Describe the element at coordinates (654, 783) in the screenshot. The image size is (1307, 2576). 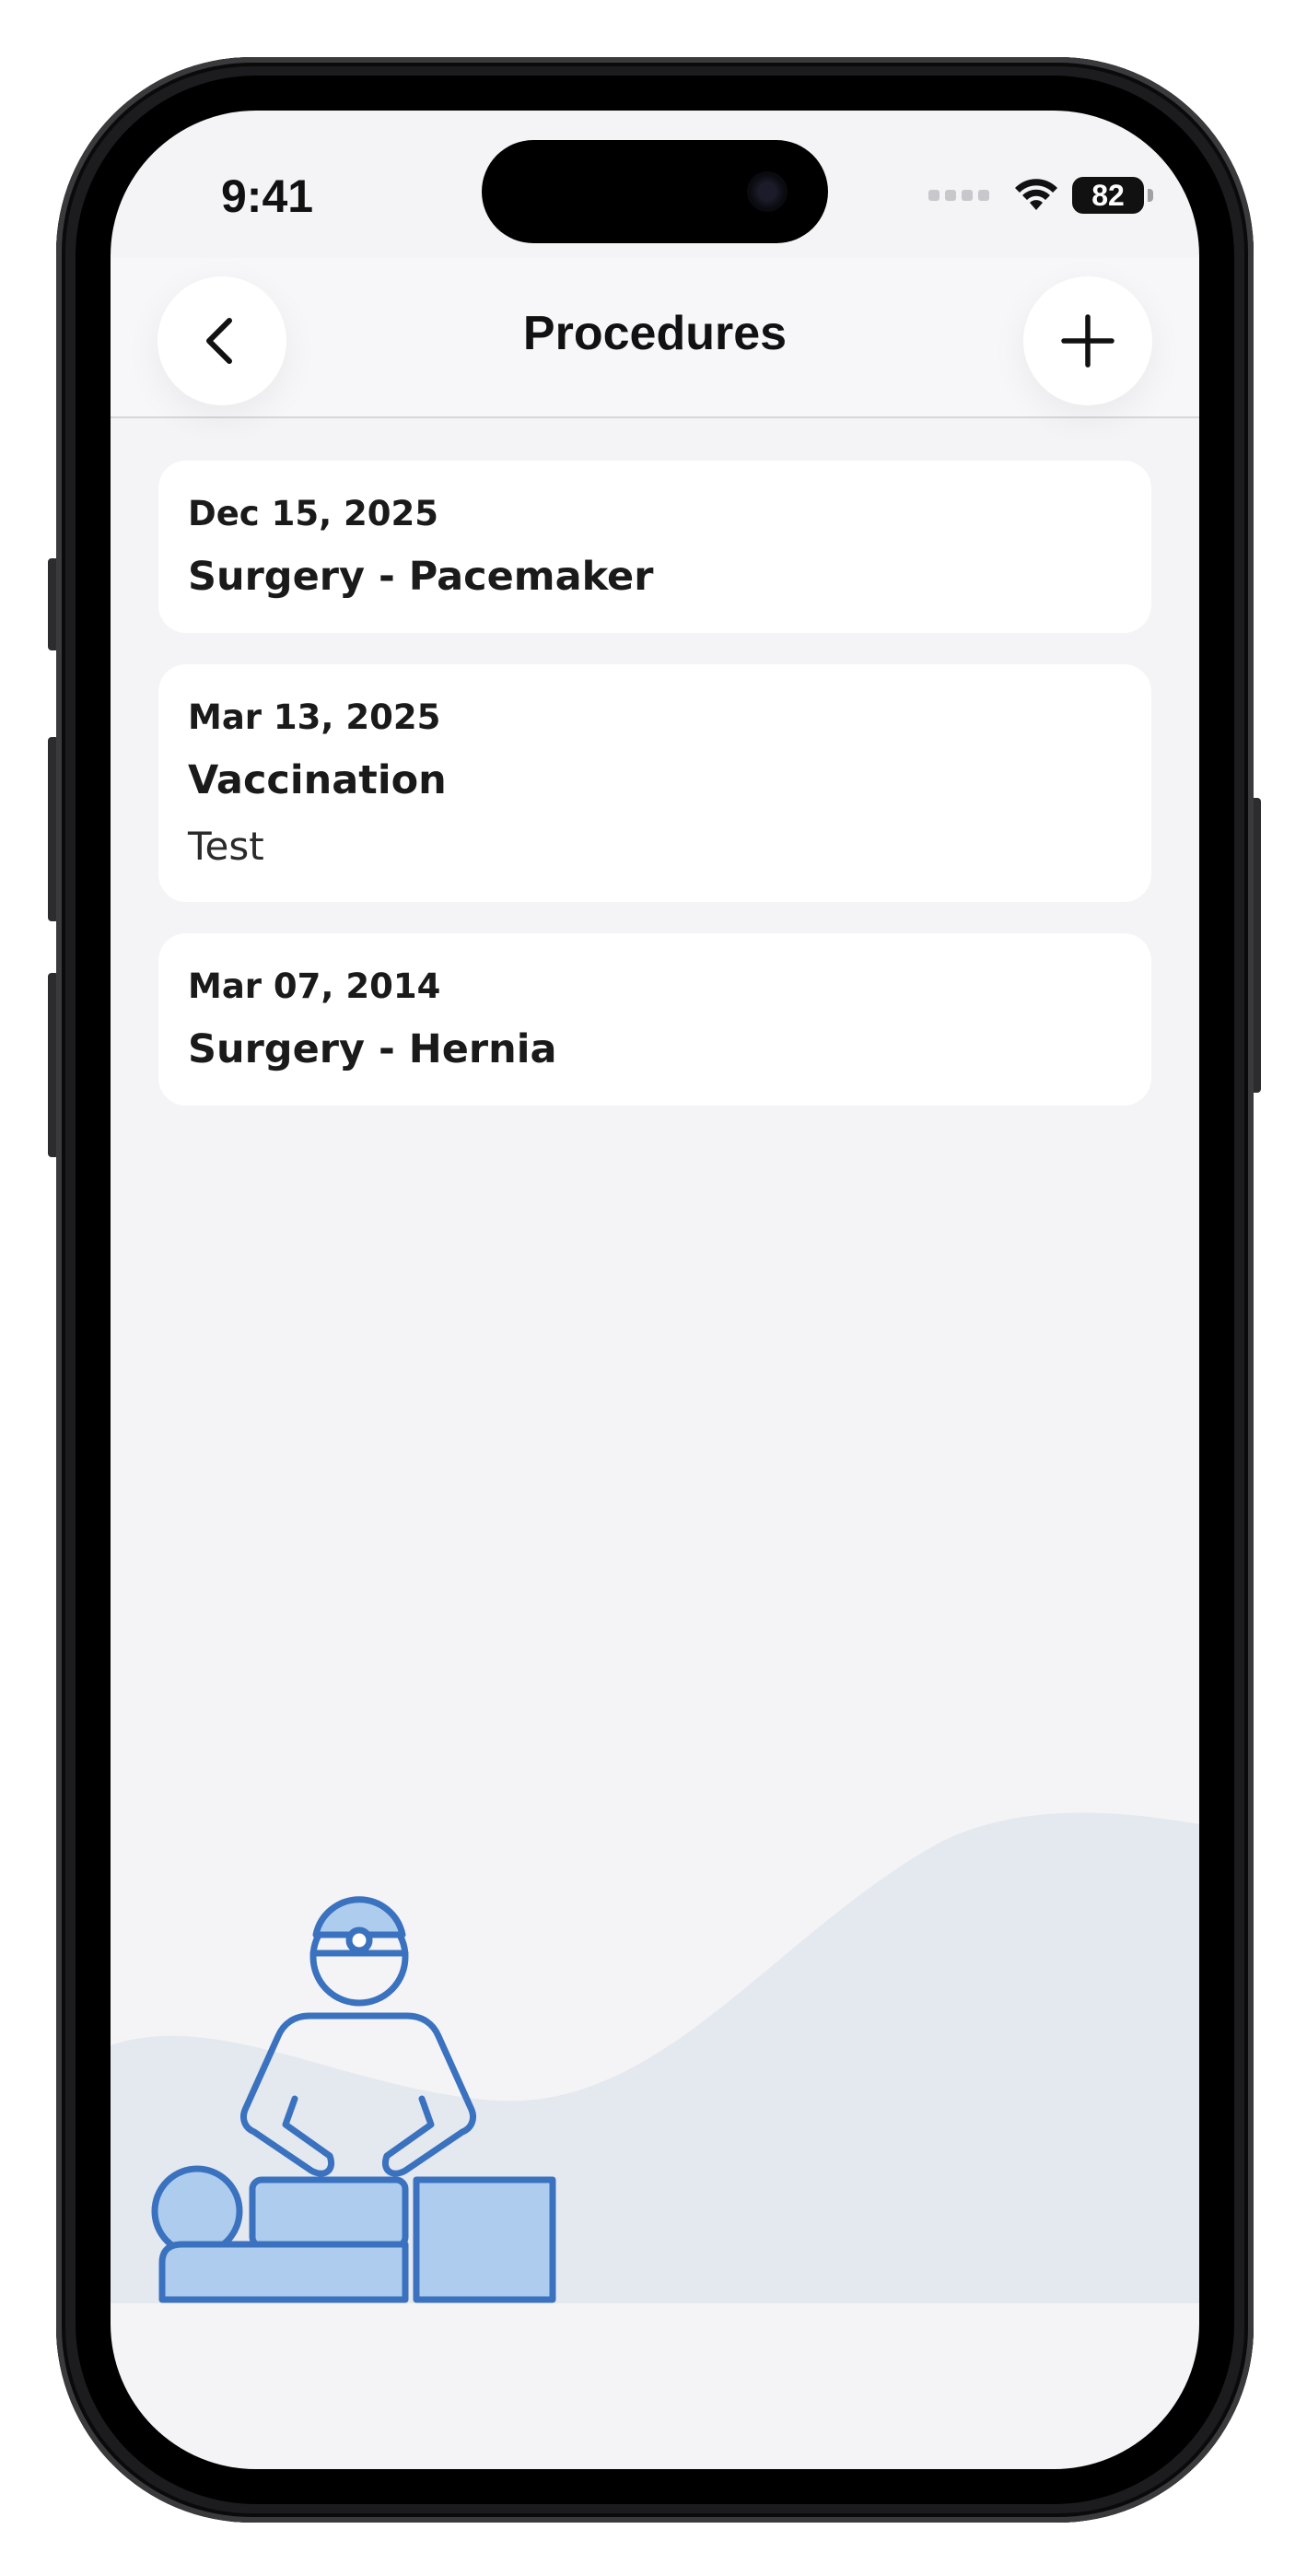
I see `procedure-card: Mar 13, 2025 Vaccination Test` at that location.